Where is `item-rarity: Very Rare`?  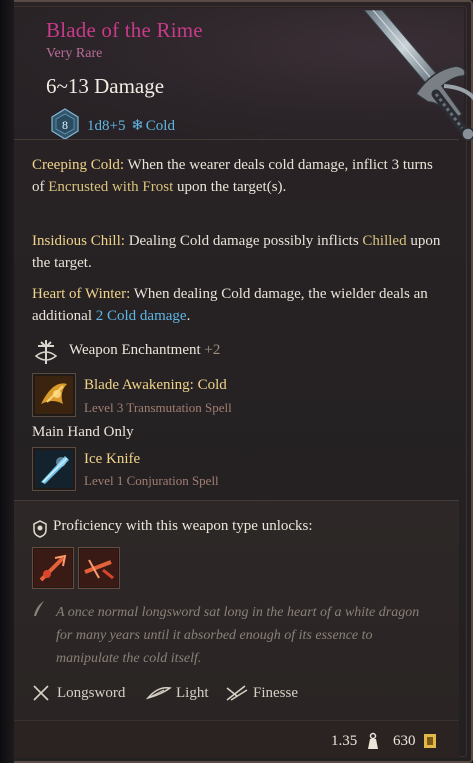
item-rarity: Very Rare is located at coordinates (74, 53).